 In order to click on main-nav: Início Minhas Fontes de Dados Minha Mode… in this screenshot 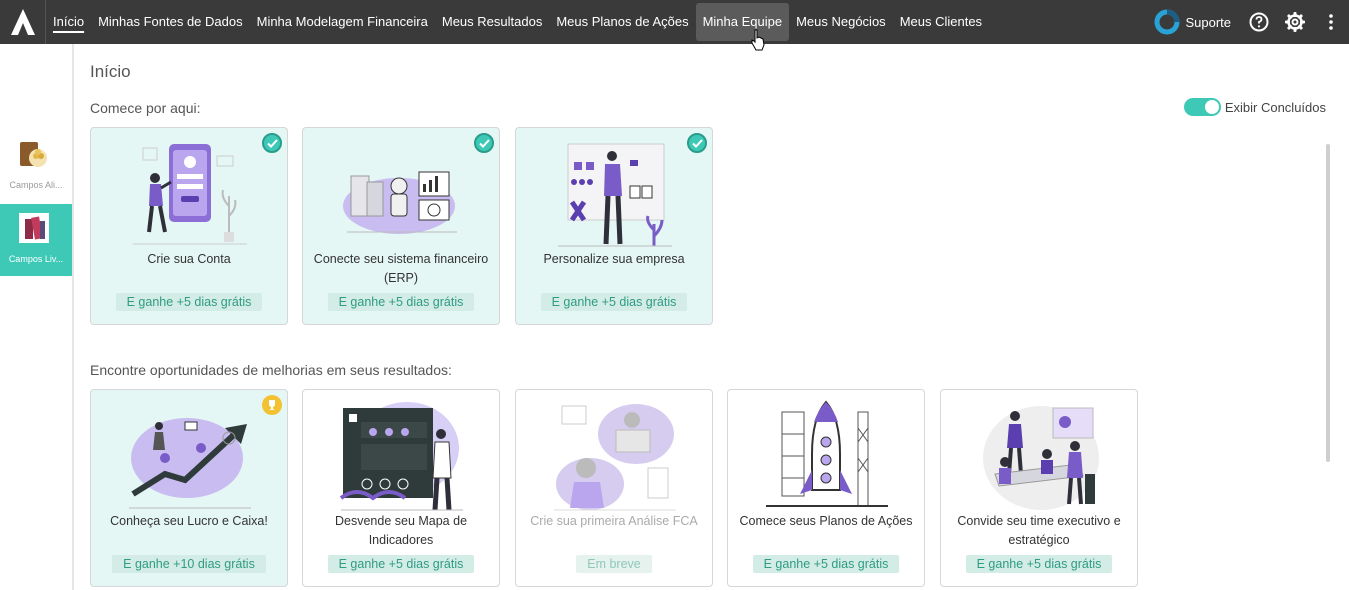, I will do `click(517, 22)`.